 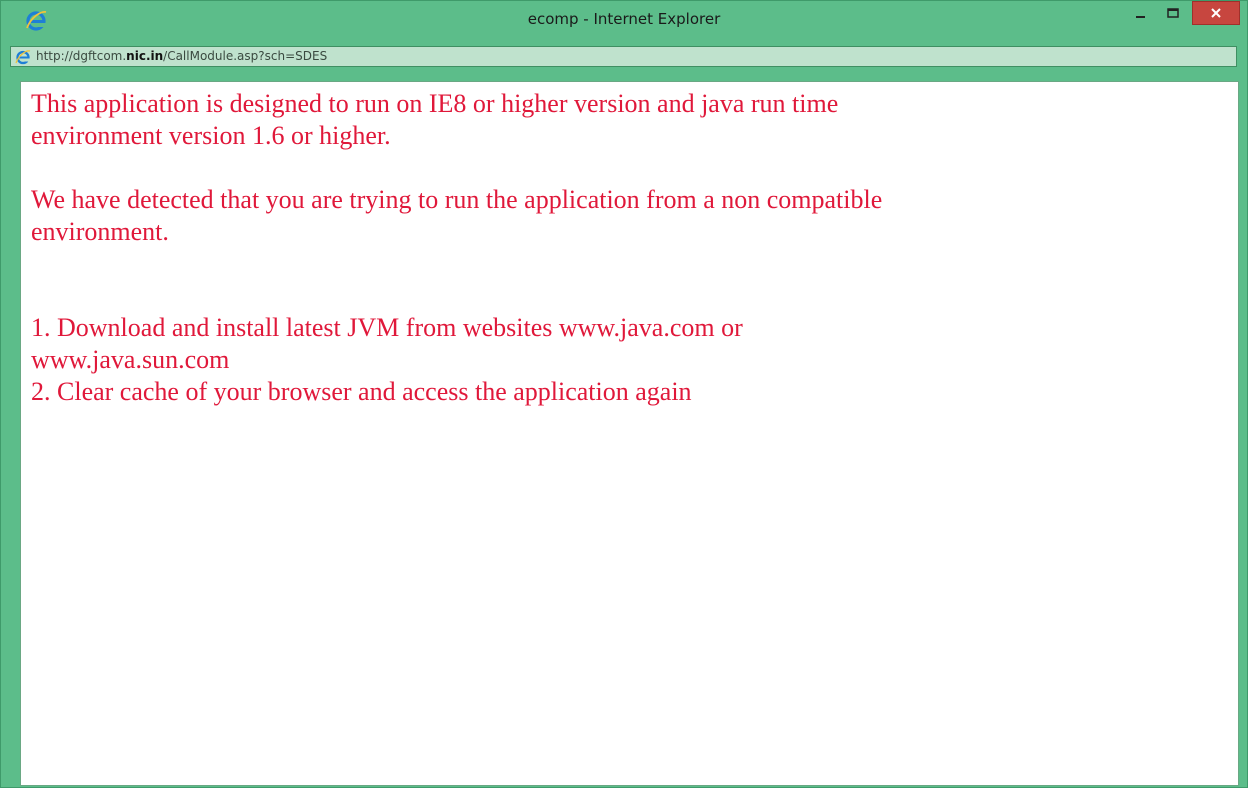 I want to click on close-button, so click(x=1216, y=13).